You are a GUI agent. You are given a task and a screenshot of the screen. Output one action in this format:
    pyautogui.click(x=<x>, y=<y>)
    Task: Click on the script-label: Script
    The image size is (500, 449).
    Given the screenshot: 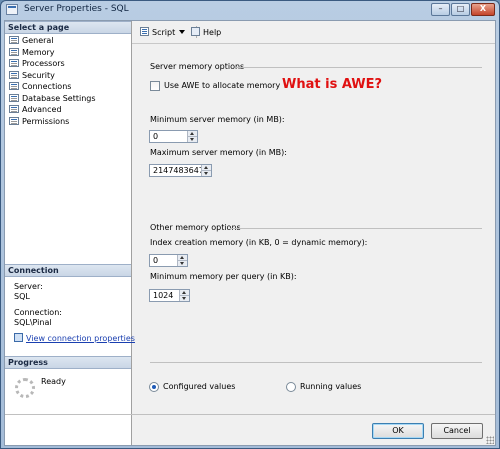 What is the action you would take?
    pyautogui.click(x=164, y=32)
    